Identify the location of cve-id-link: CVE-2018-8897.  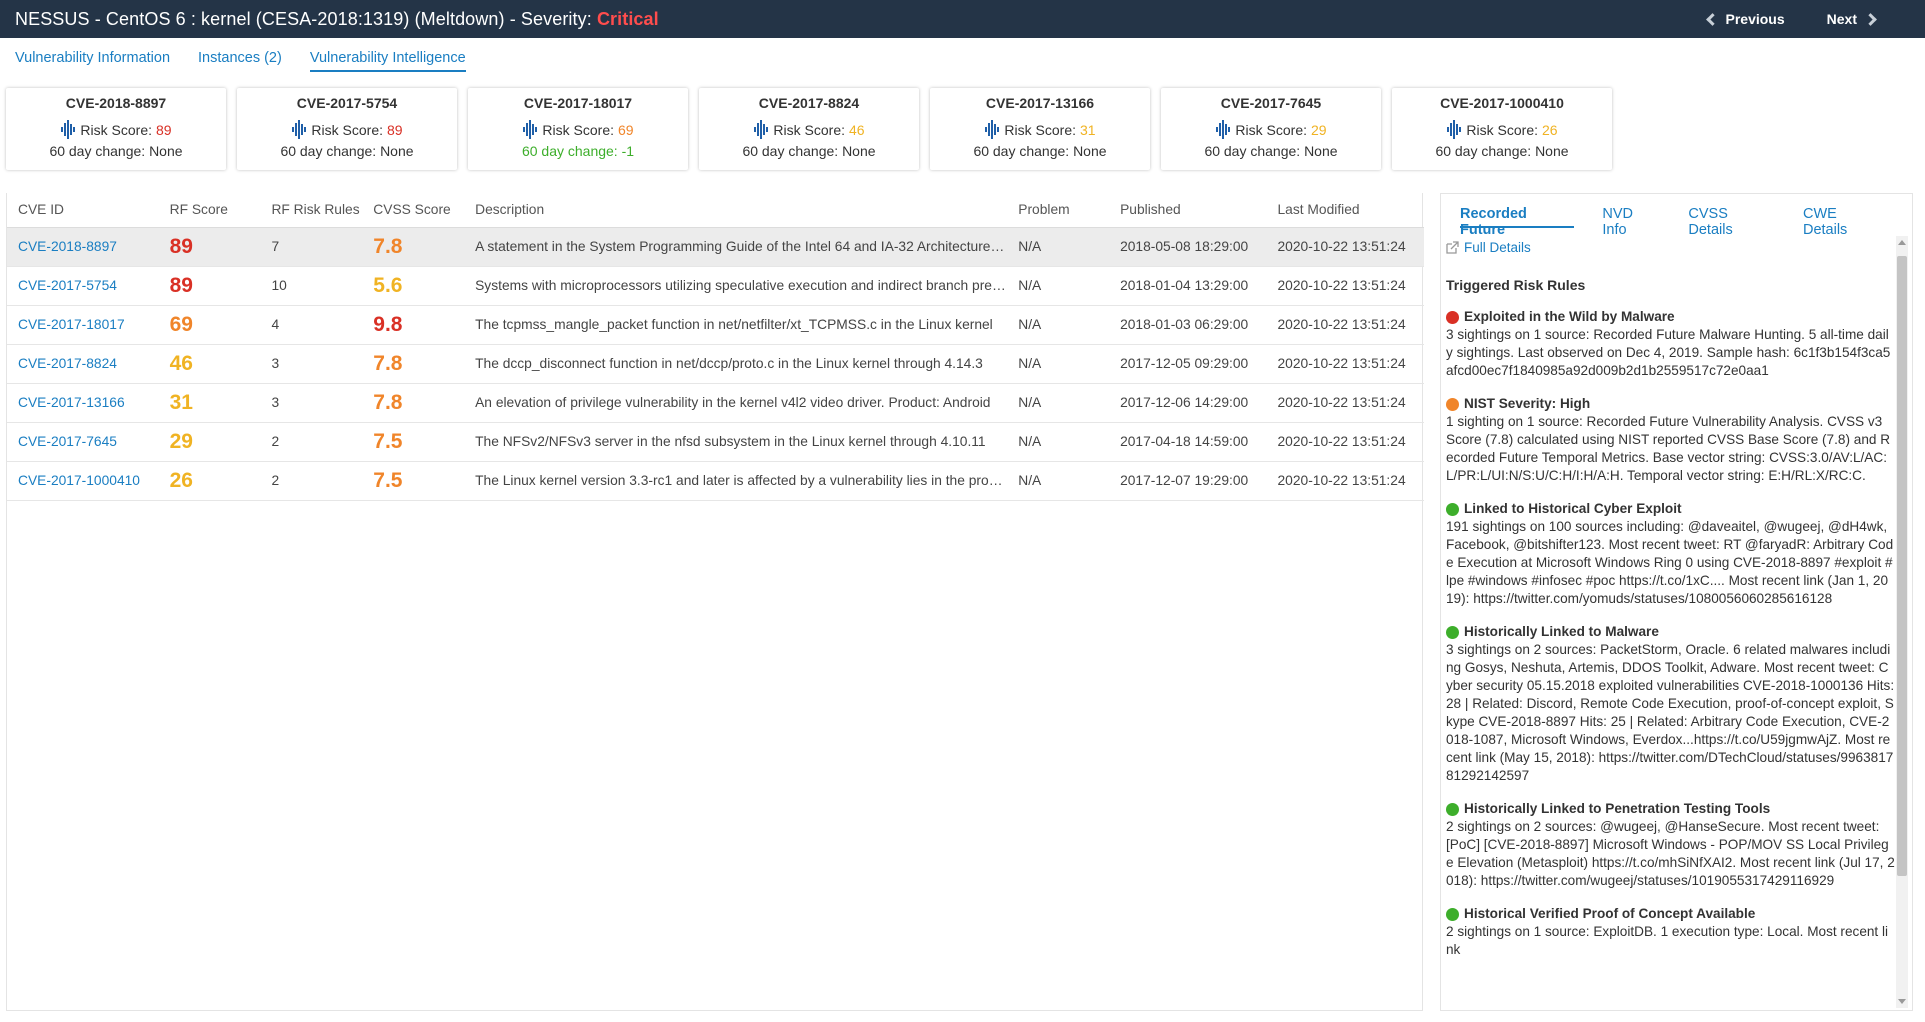
(83, 247).